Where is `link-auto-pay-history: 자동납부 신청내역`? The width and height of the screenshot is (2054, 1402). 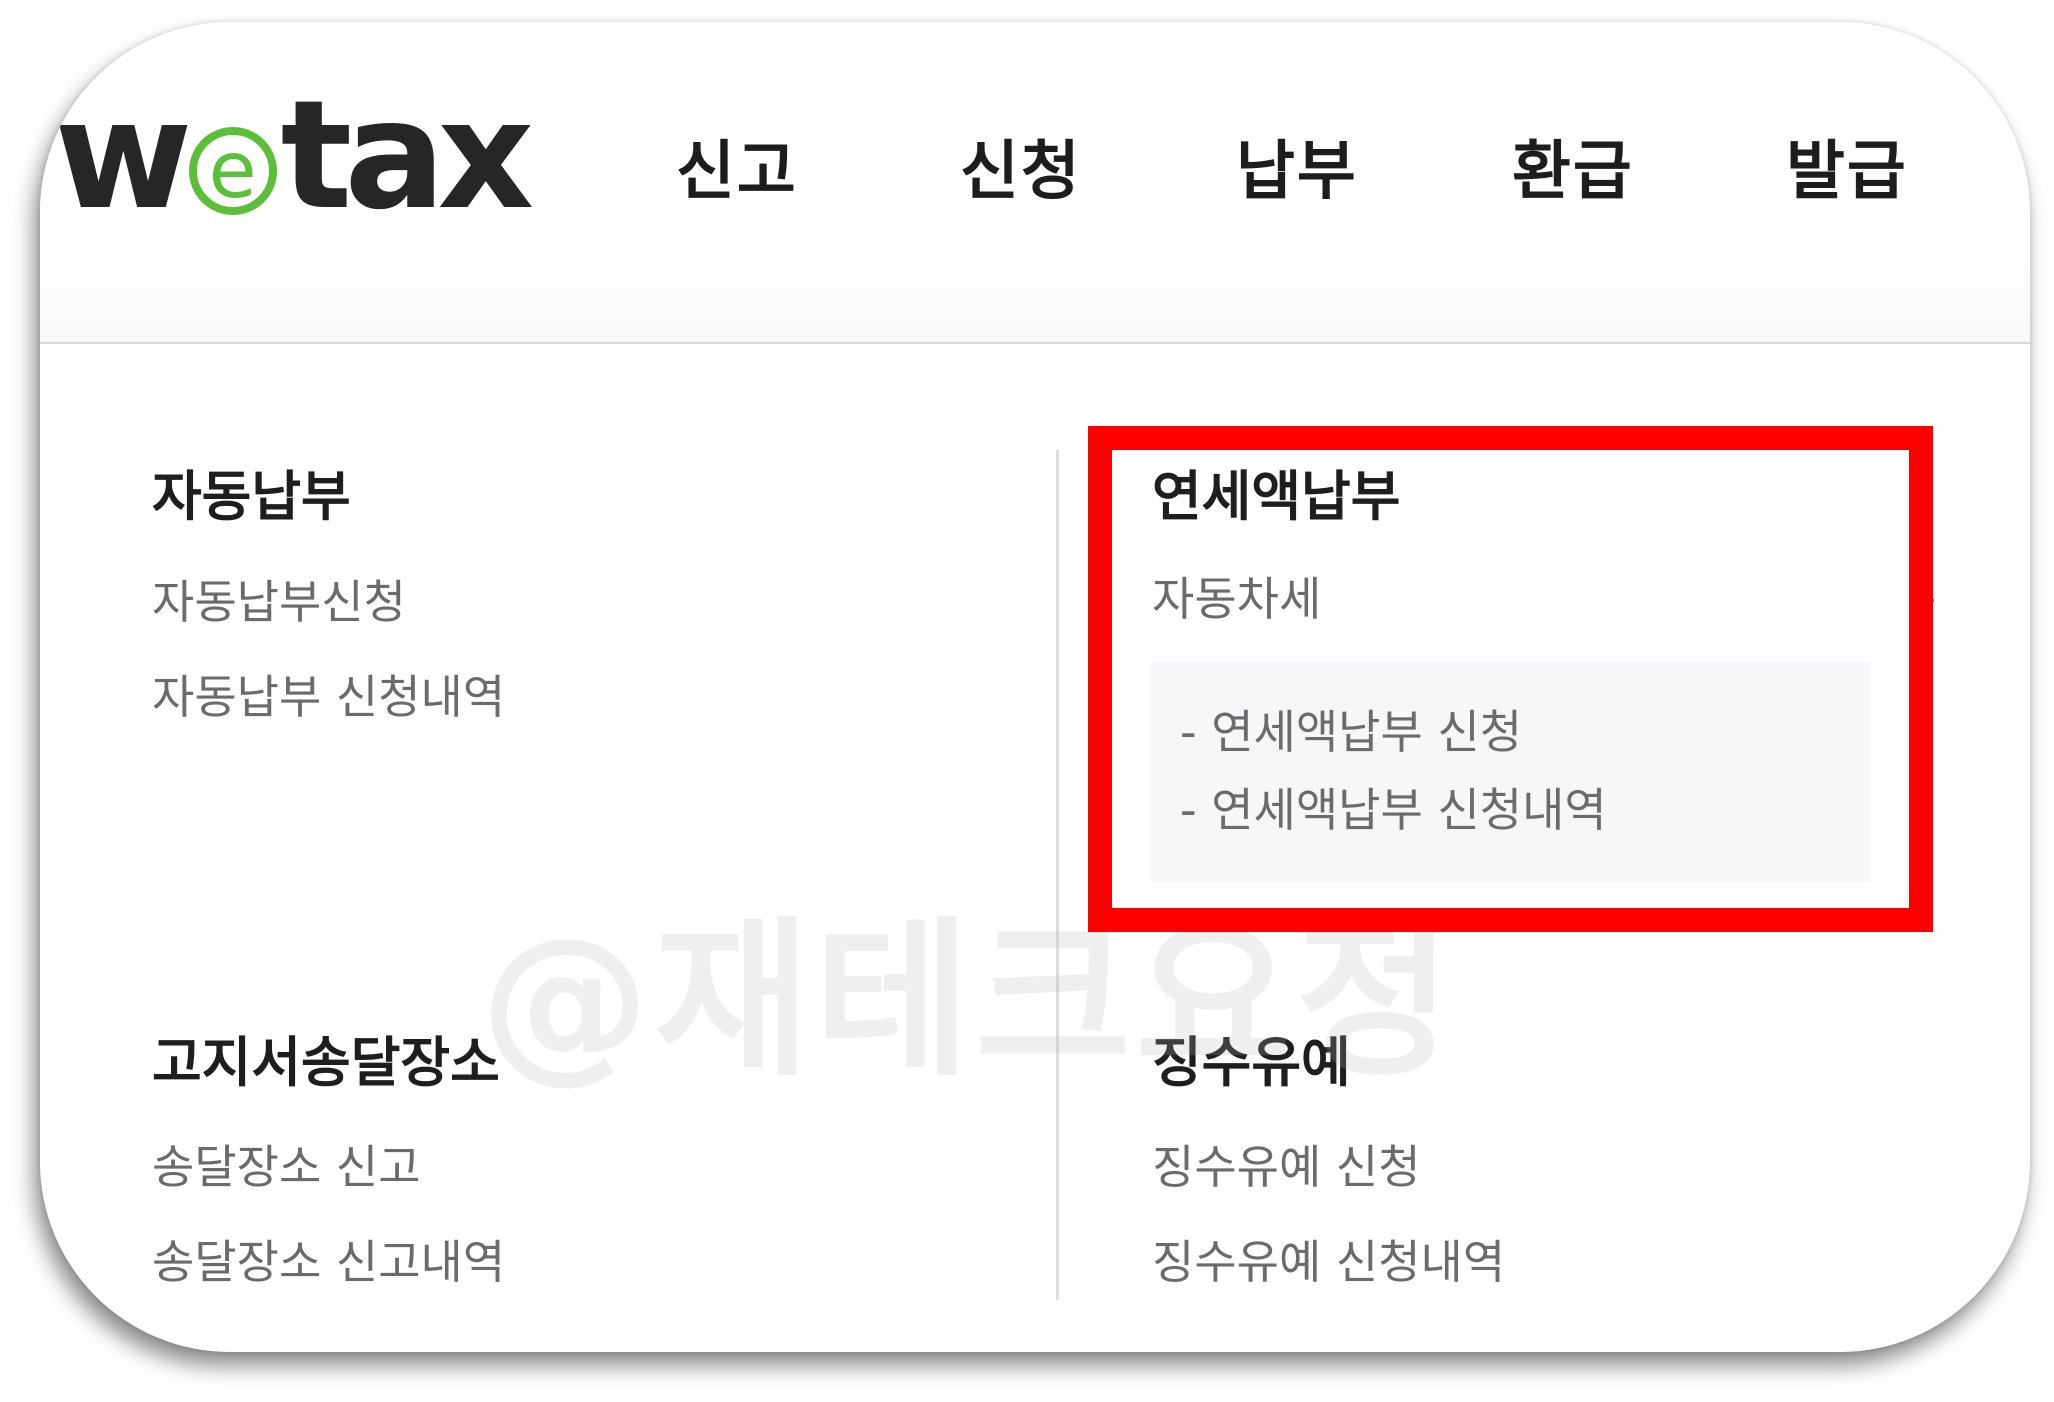
link-auto-pay-history: 자동납부 신청내역 is located at coordinates (328, 697).